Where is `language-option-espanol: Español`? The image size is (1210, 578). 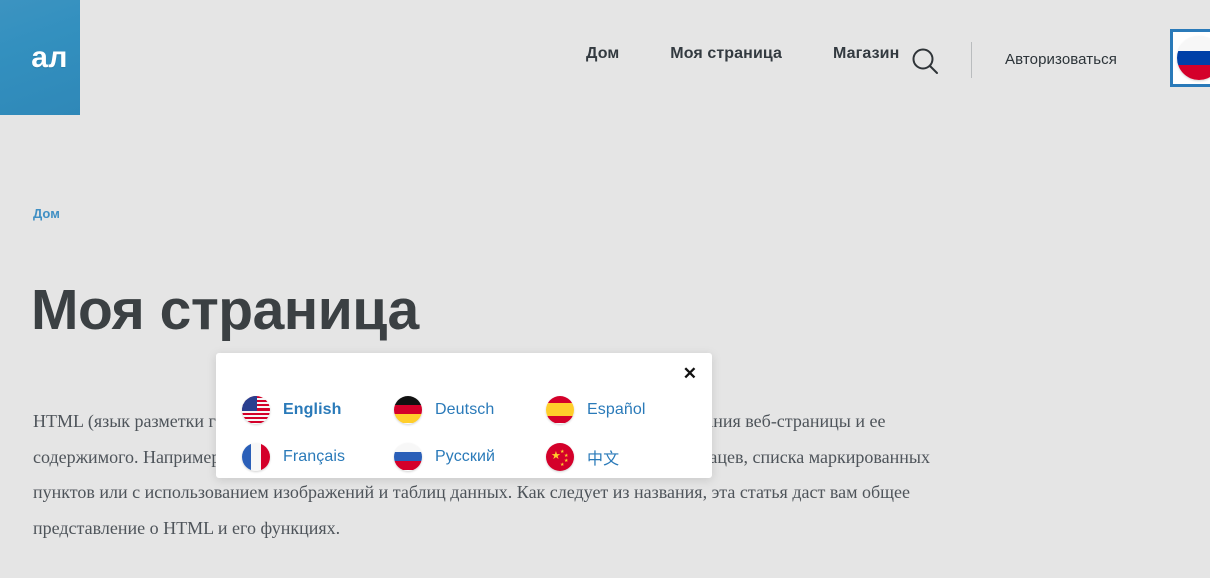
language-option-espanol: Español is located at coordinates (622, 409).